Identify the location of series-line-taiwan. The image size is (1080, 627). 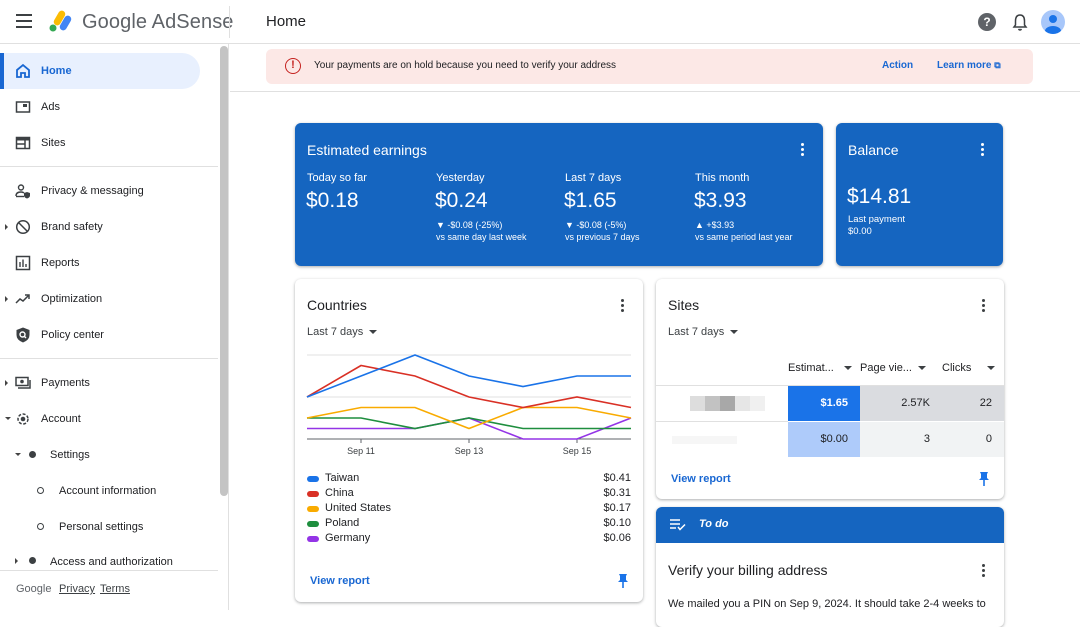
(468, 376).